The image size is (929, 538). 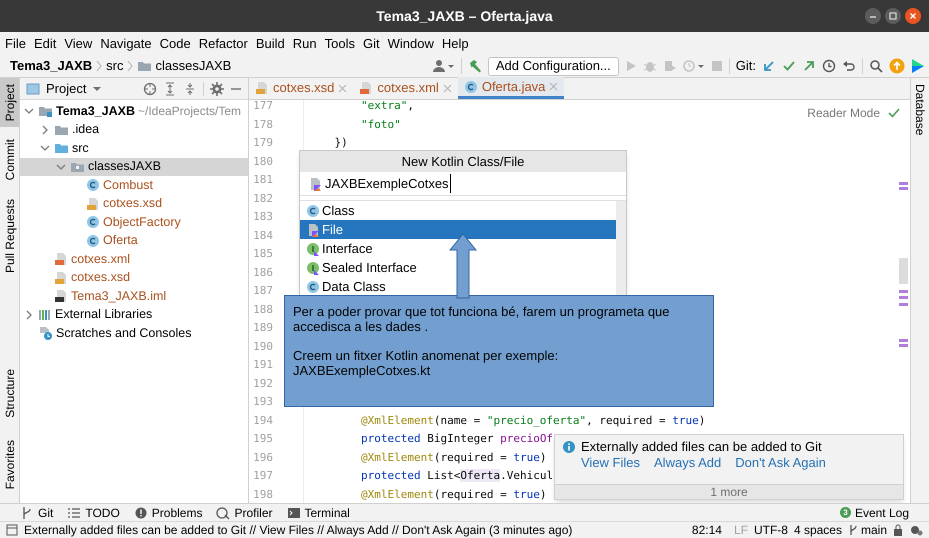 I want to click on enum-icon, so click(x=93, y=185).